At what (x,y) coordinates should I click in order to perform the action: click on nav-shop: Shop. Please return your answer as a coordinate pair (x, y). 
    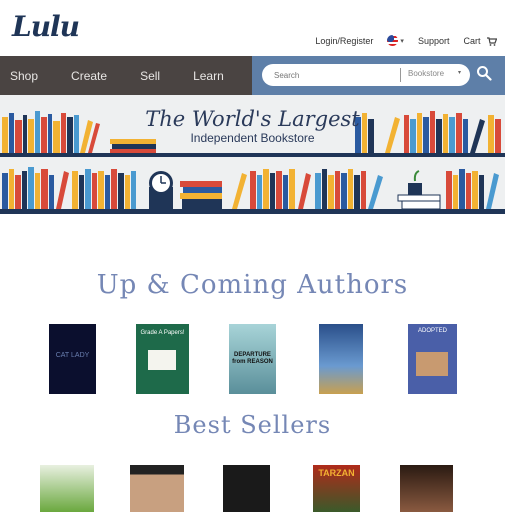
    Looking at the image, I should click on (24, 76).